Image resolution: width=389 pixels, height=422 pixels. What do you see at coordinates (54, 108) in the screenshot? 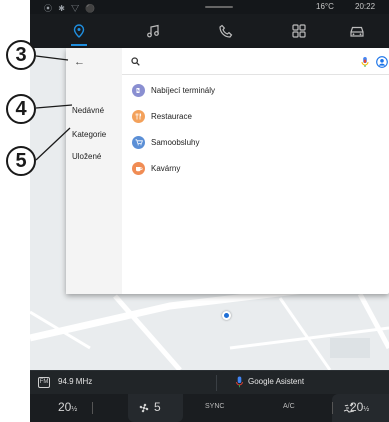
I see `callout-leader-lines` at bounding box center [54, 108].